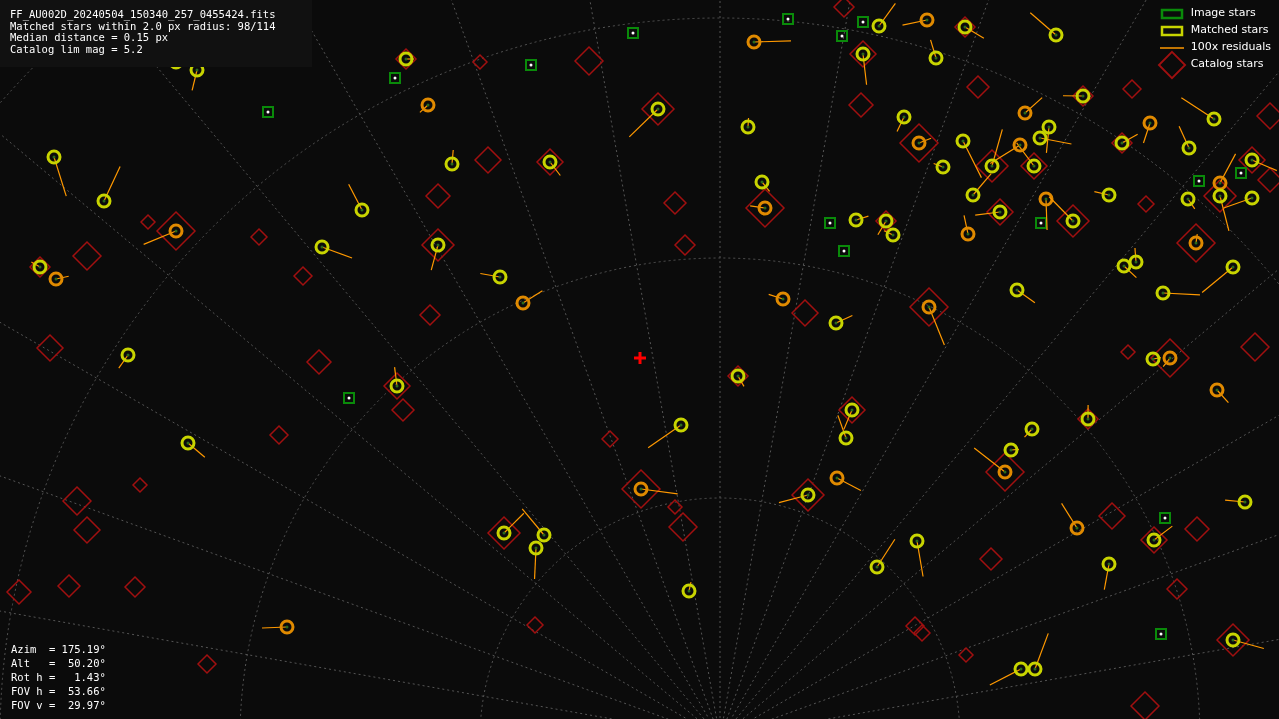  I want to click on legend-label: 100x residuals, so click(1230, 47).